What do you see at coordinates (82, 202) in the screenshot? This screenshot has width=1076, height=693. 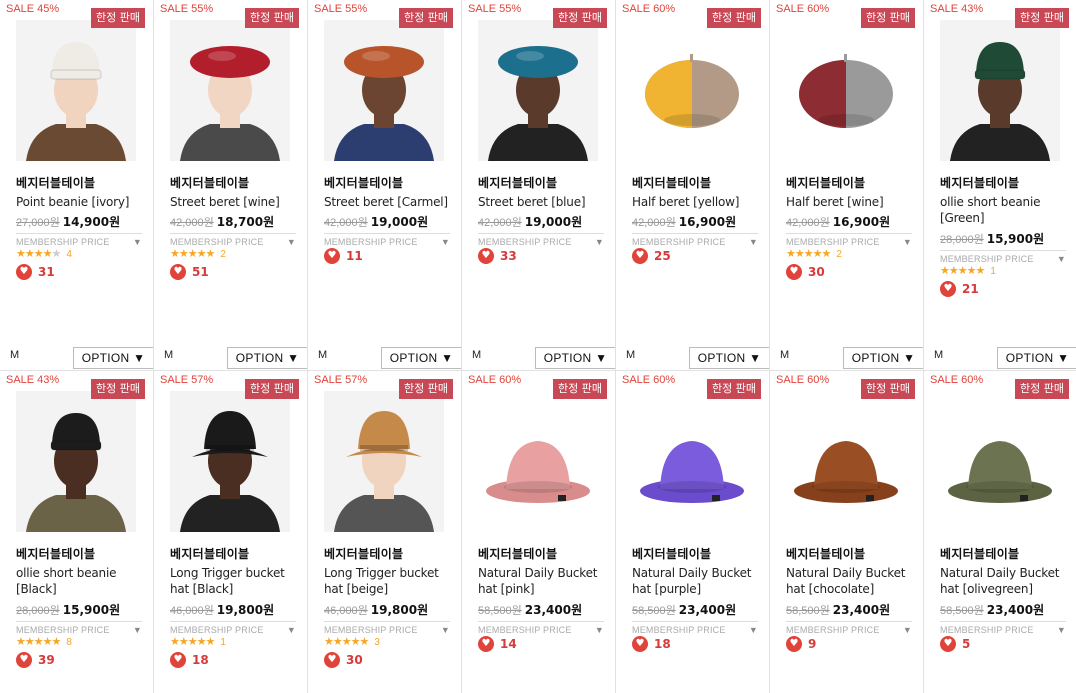 I see `product-name: Point beanie [ivory]` at bounding box center [82, 202].